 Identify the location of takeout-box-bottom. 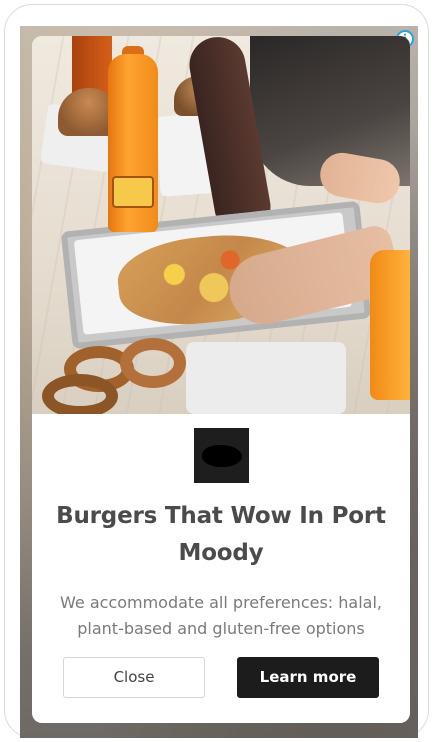
(266, 378).